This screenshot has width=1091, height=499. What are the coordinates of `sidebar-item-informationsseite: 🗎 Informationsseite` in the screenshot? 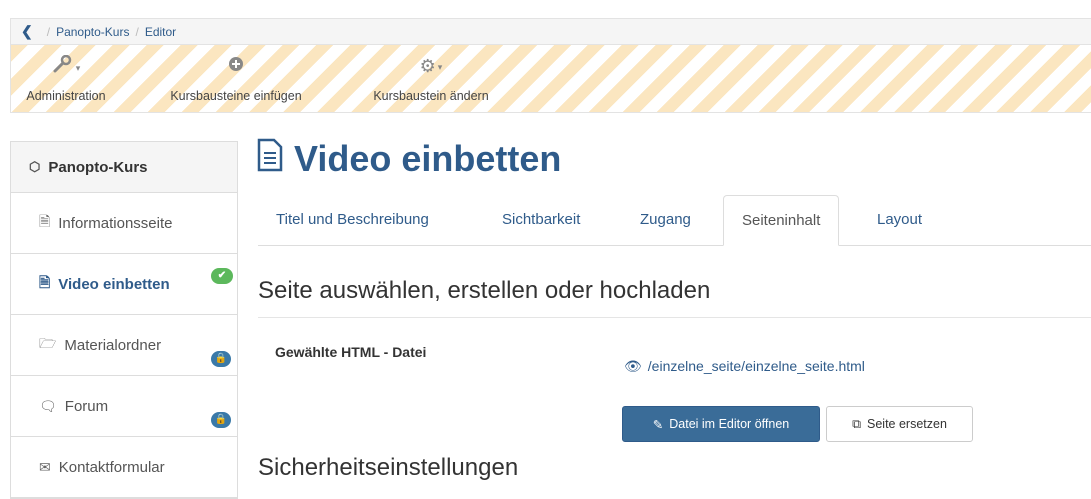 It's located at (124, 223).